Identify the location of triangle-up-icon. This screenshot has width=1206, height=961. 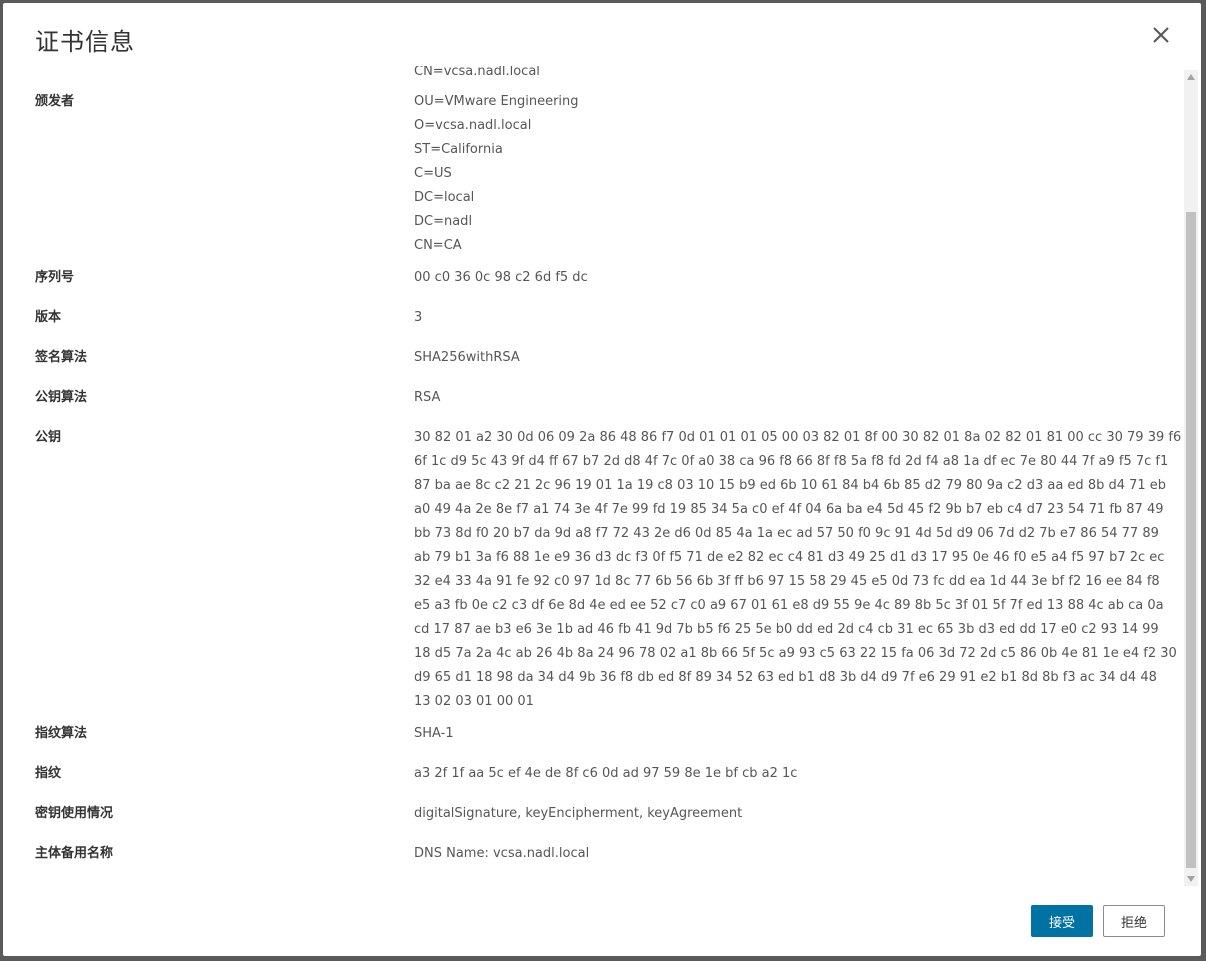
(1191, 77).